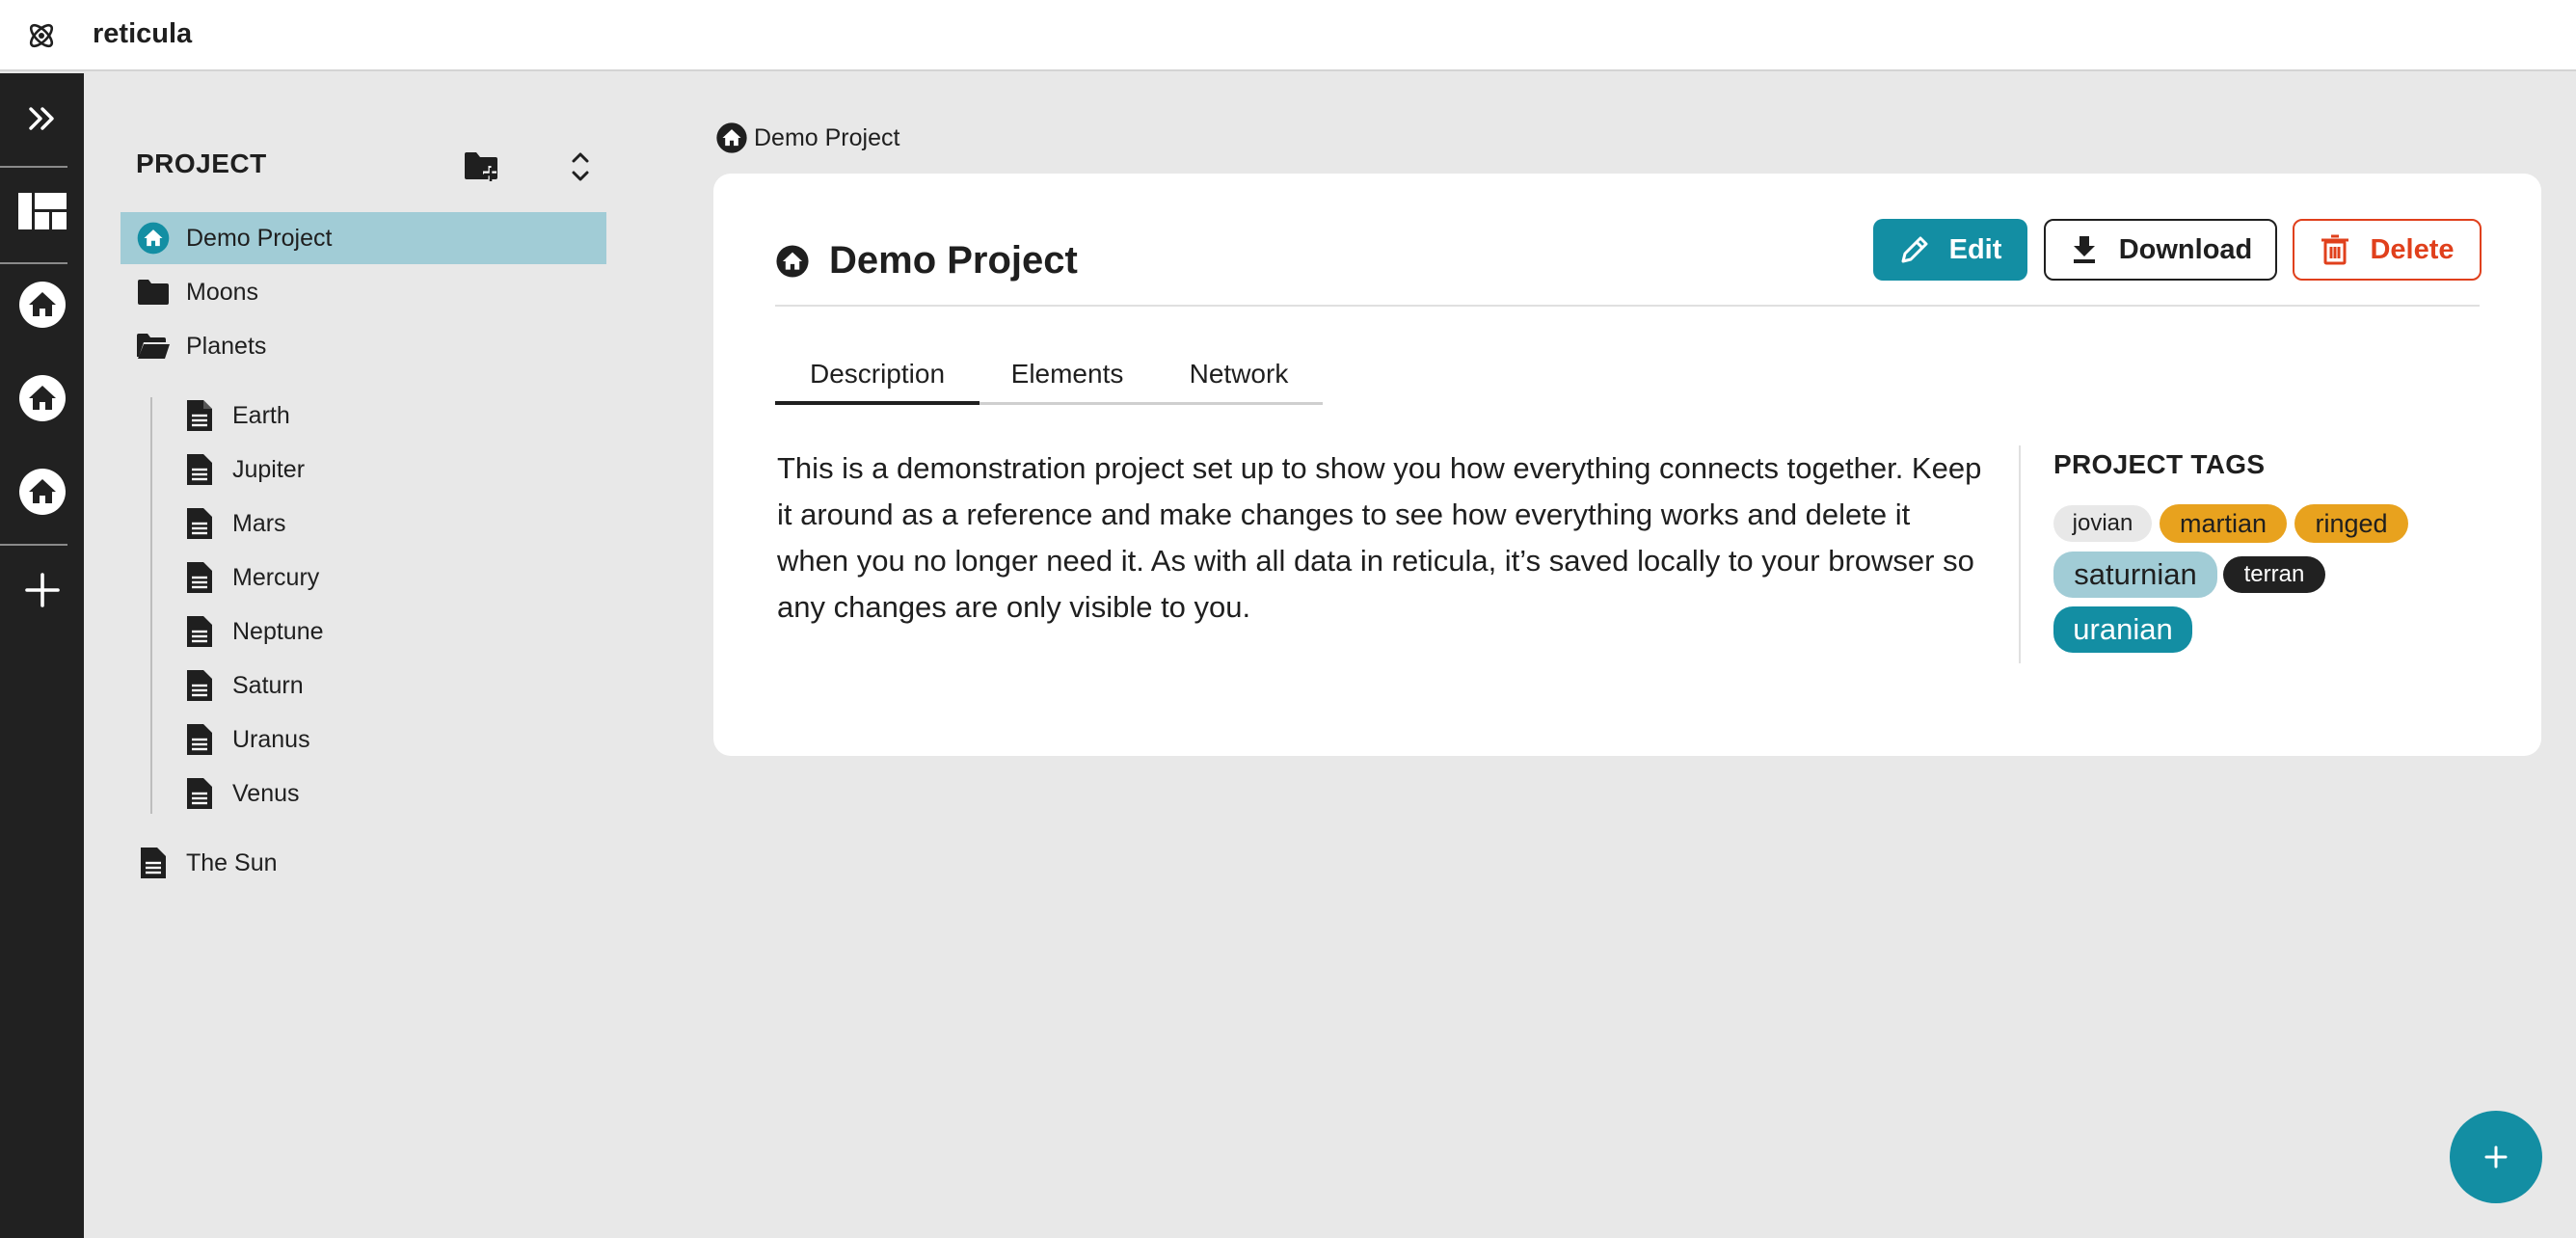 The image size is (2576, 1238). What do you see at coordinates (1067, 374) in the screenshot?
I see `tab-label: Elements` at bounding box center [1067, 374].